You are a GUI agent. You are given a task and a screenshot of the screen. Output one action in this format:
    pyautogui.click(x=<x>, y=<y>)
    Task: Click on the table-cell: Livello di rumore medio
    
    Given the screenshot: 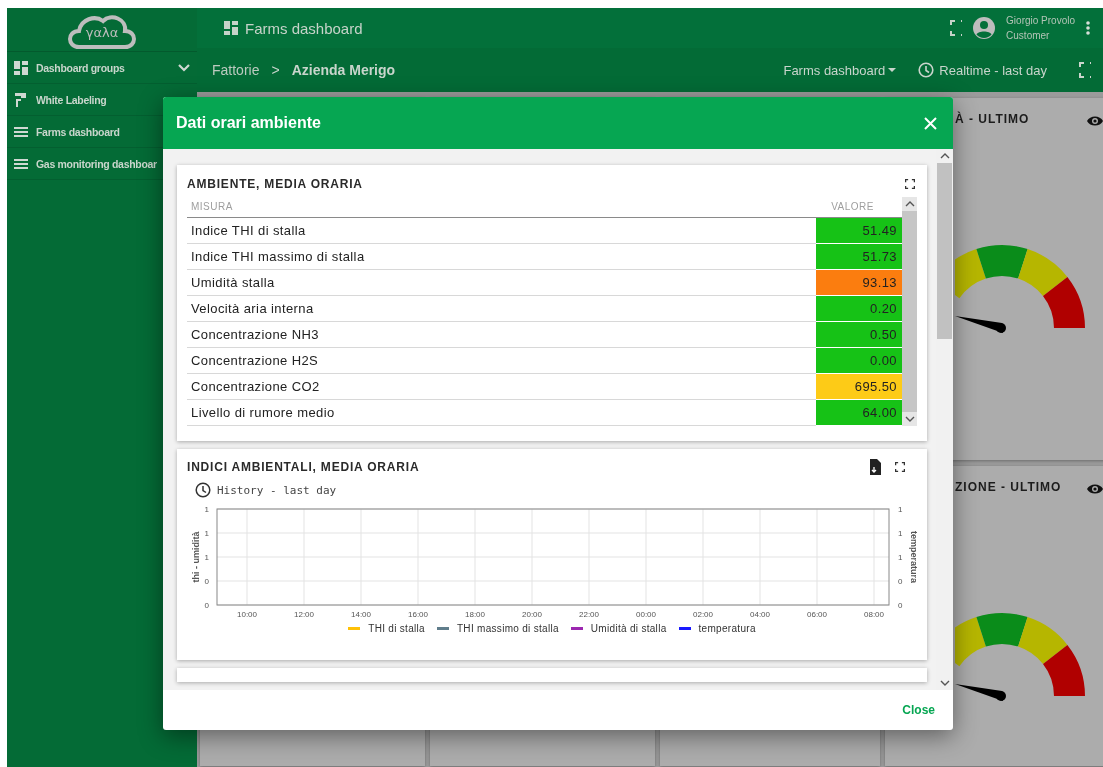 What is the action you would take?
    pyautogui.click(x=501, y=412)
    